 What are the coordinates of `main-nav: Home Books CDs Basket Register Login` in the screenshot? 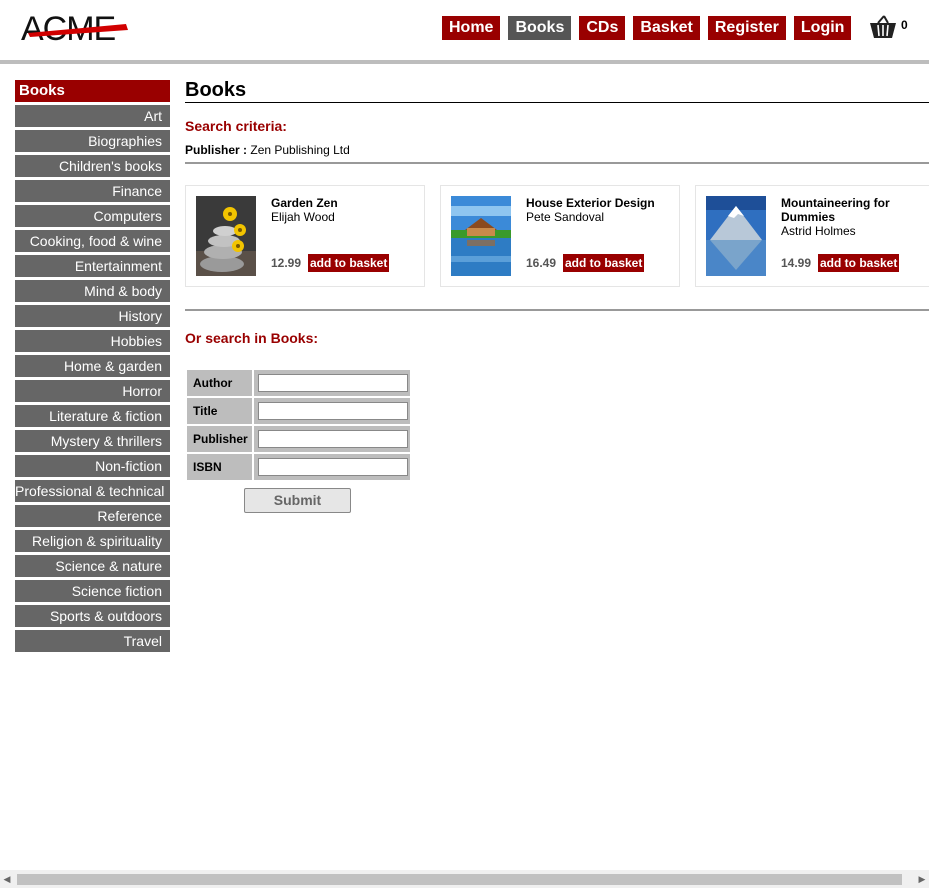 It's located at (647, 28).